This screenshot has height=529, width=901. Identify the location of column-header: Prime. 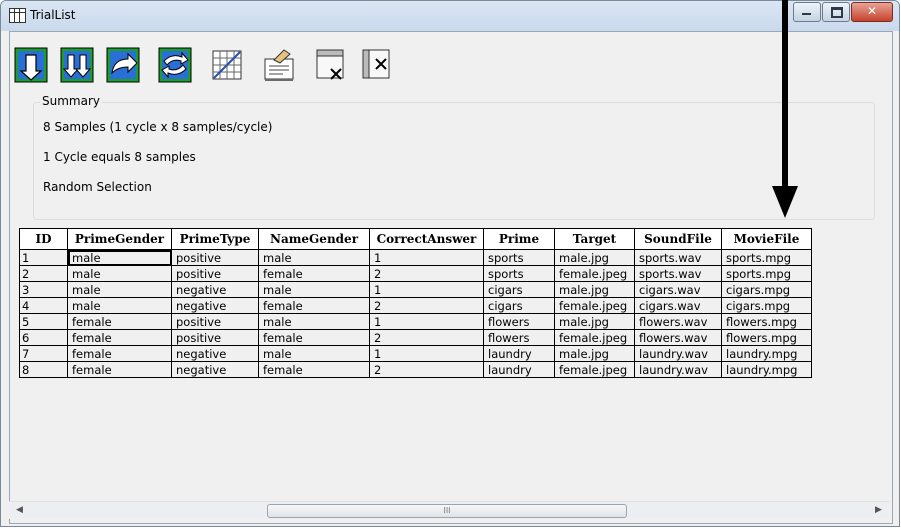
(519, 239).